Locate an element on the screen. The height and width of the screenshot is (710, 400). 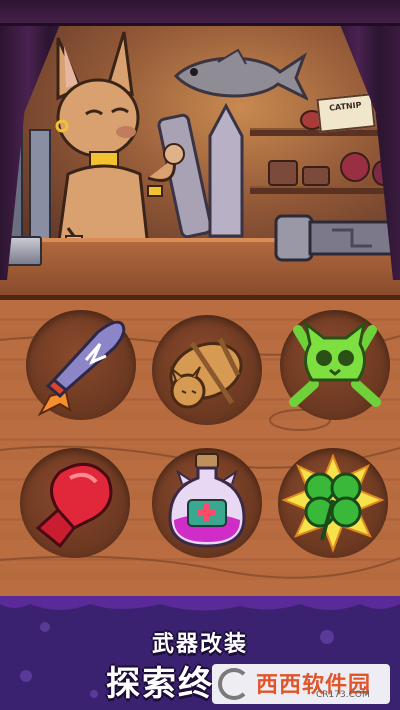
item-rocket-bullet is located at coordinates (81, 365).